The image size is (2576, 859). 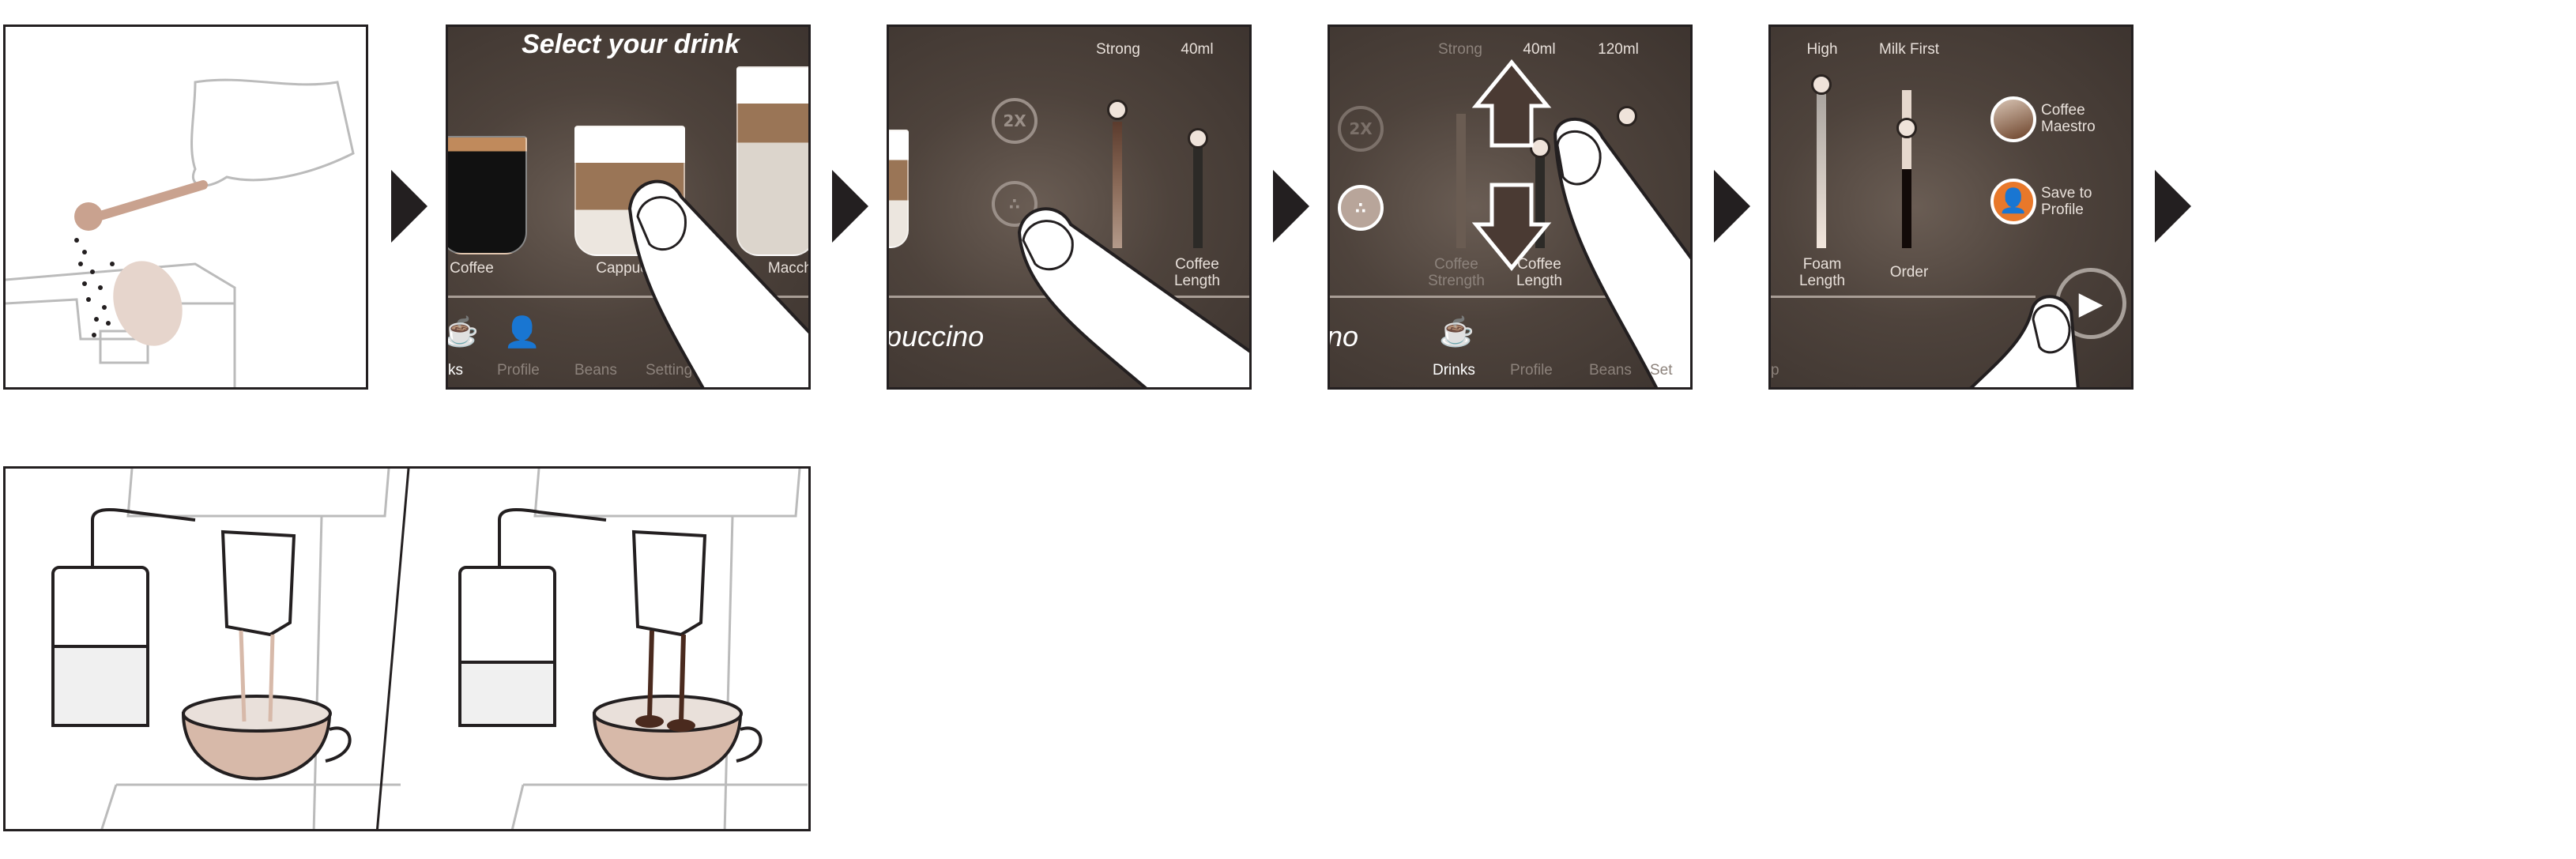 I want to click on nav-settings: Set, so click(x=1661, y=370).